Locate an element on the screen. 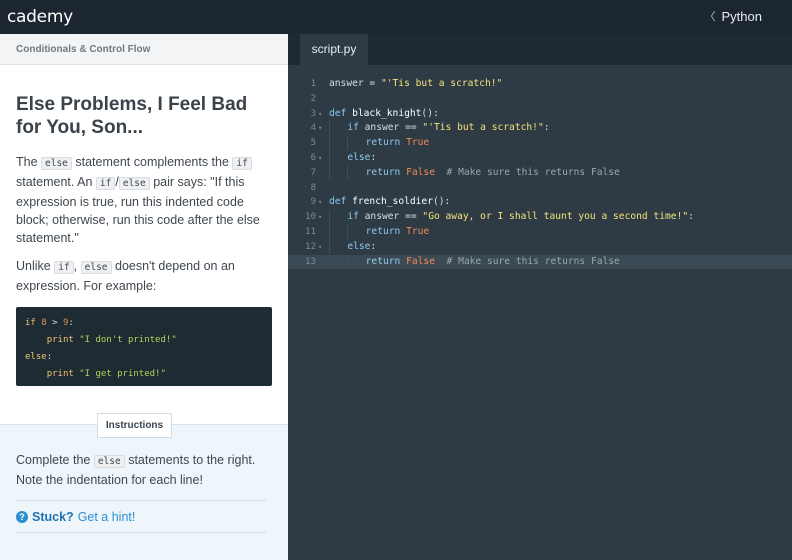 The height and width of the screenshot is (560, 792). code-line: 3 ▾ def black_knight(): is located at coordinates (540, 114).